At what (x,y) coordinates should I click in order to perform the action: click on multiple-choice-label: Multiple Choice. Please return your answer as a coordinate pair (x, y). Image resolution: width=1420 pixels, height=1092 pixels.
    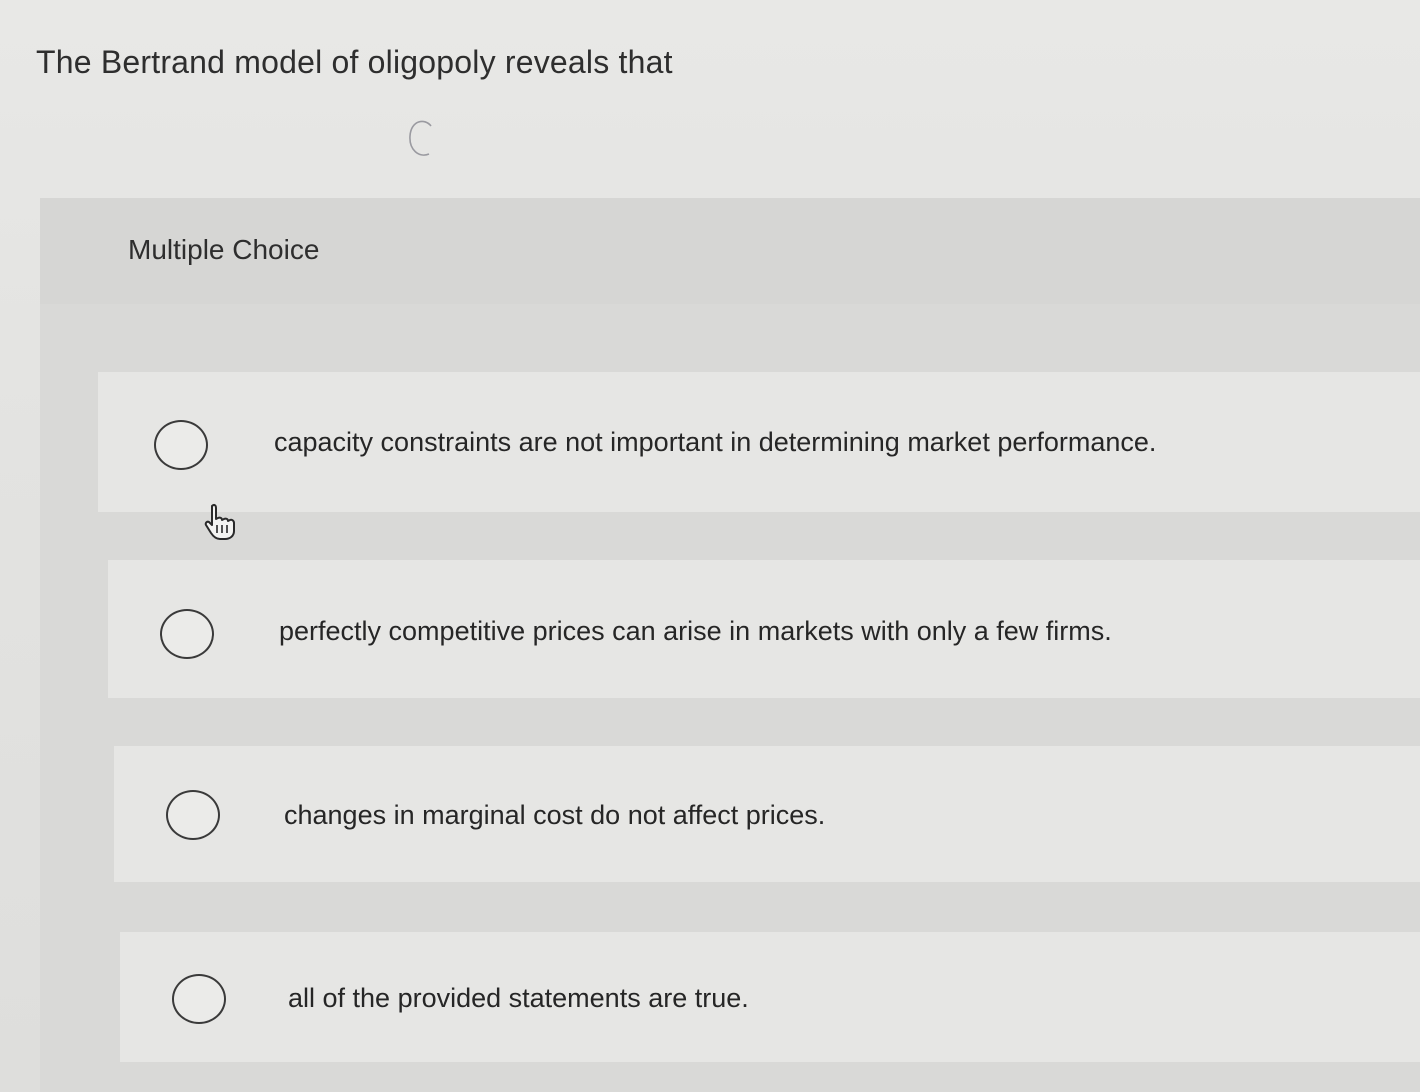
    Looking at the image, I should click on (224, 249).